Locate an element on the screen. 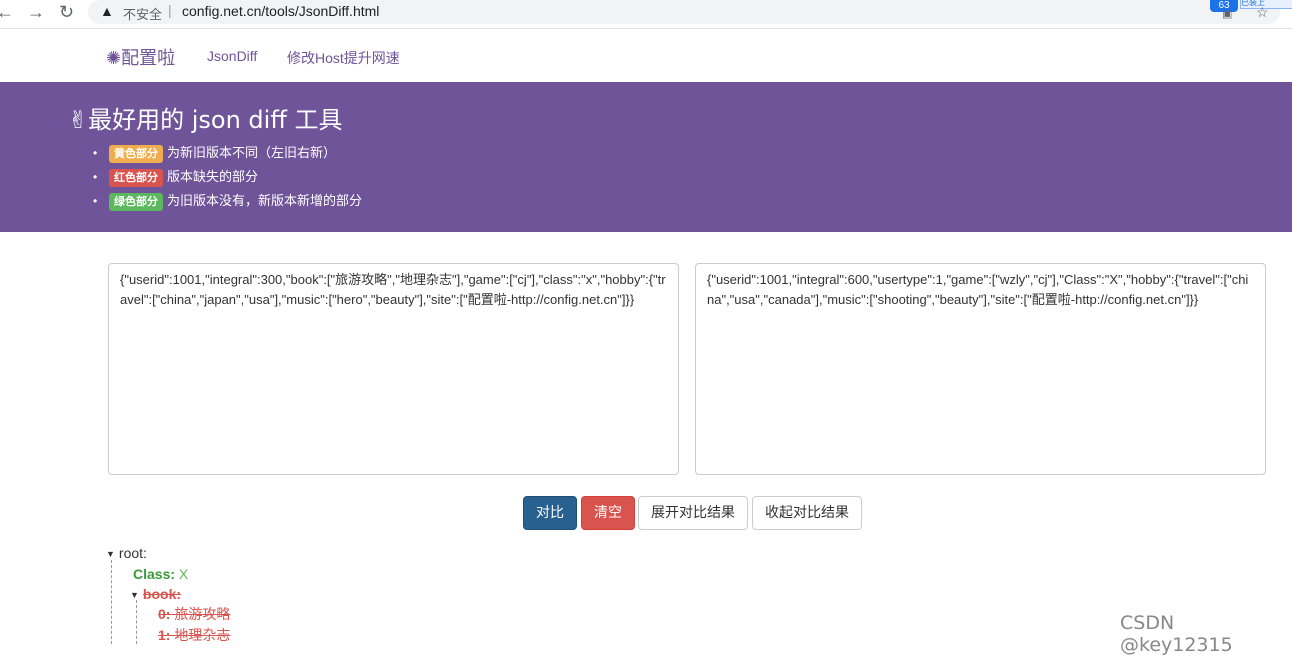  tree-node-root: ▼ root: is located at coordinates (126, 553).